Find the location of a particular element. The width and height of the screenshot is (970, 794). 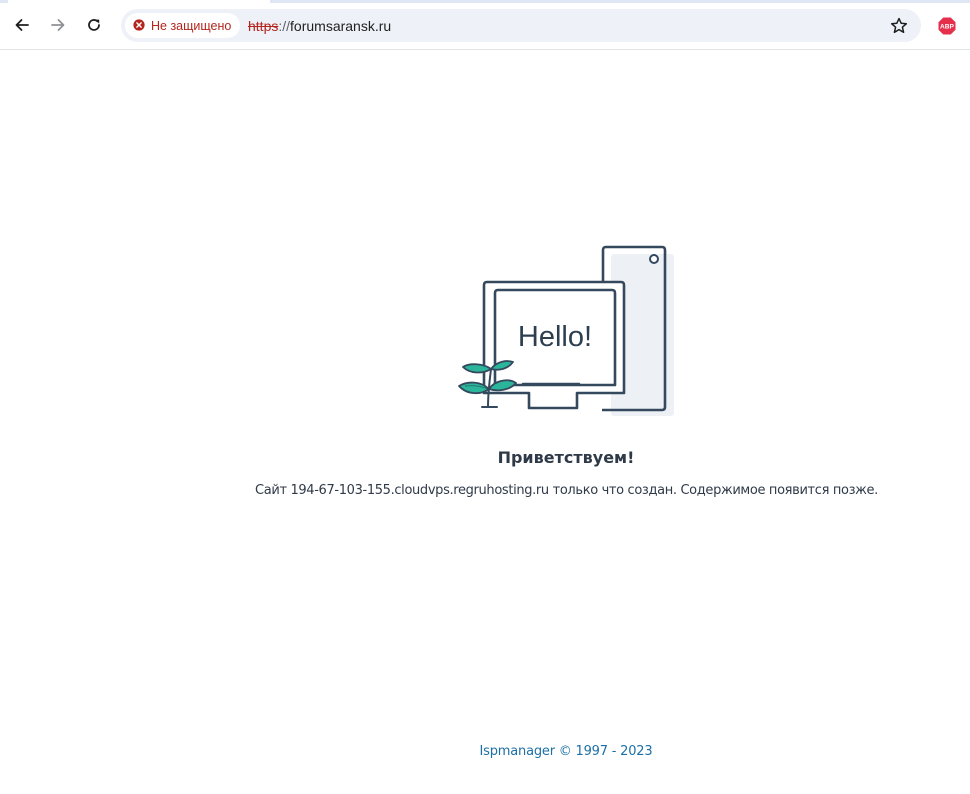

address-bar: Не защищено https://forumsaransk.ru is located at coordinates (521, 25).